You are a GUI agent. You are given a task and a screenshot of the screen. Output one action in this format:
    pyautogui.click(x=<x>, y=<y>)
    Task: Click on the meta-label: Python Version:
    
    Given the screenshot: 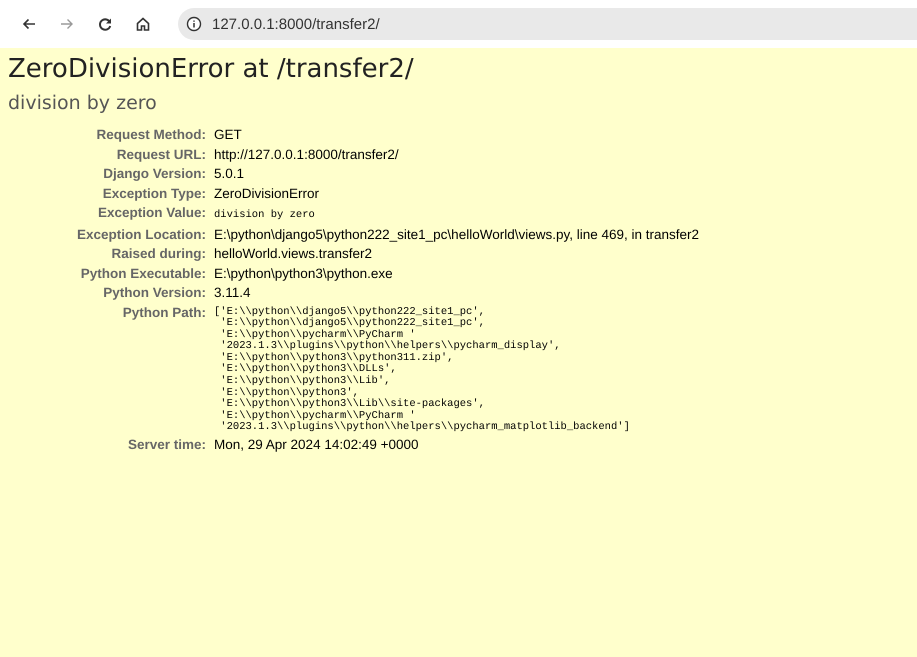 What is the action you would take?
    pyautogui.click(x=154, y=292)
    